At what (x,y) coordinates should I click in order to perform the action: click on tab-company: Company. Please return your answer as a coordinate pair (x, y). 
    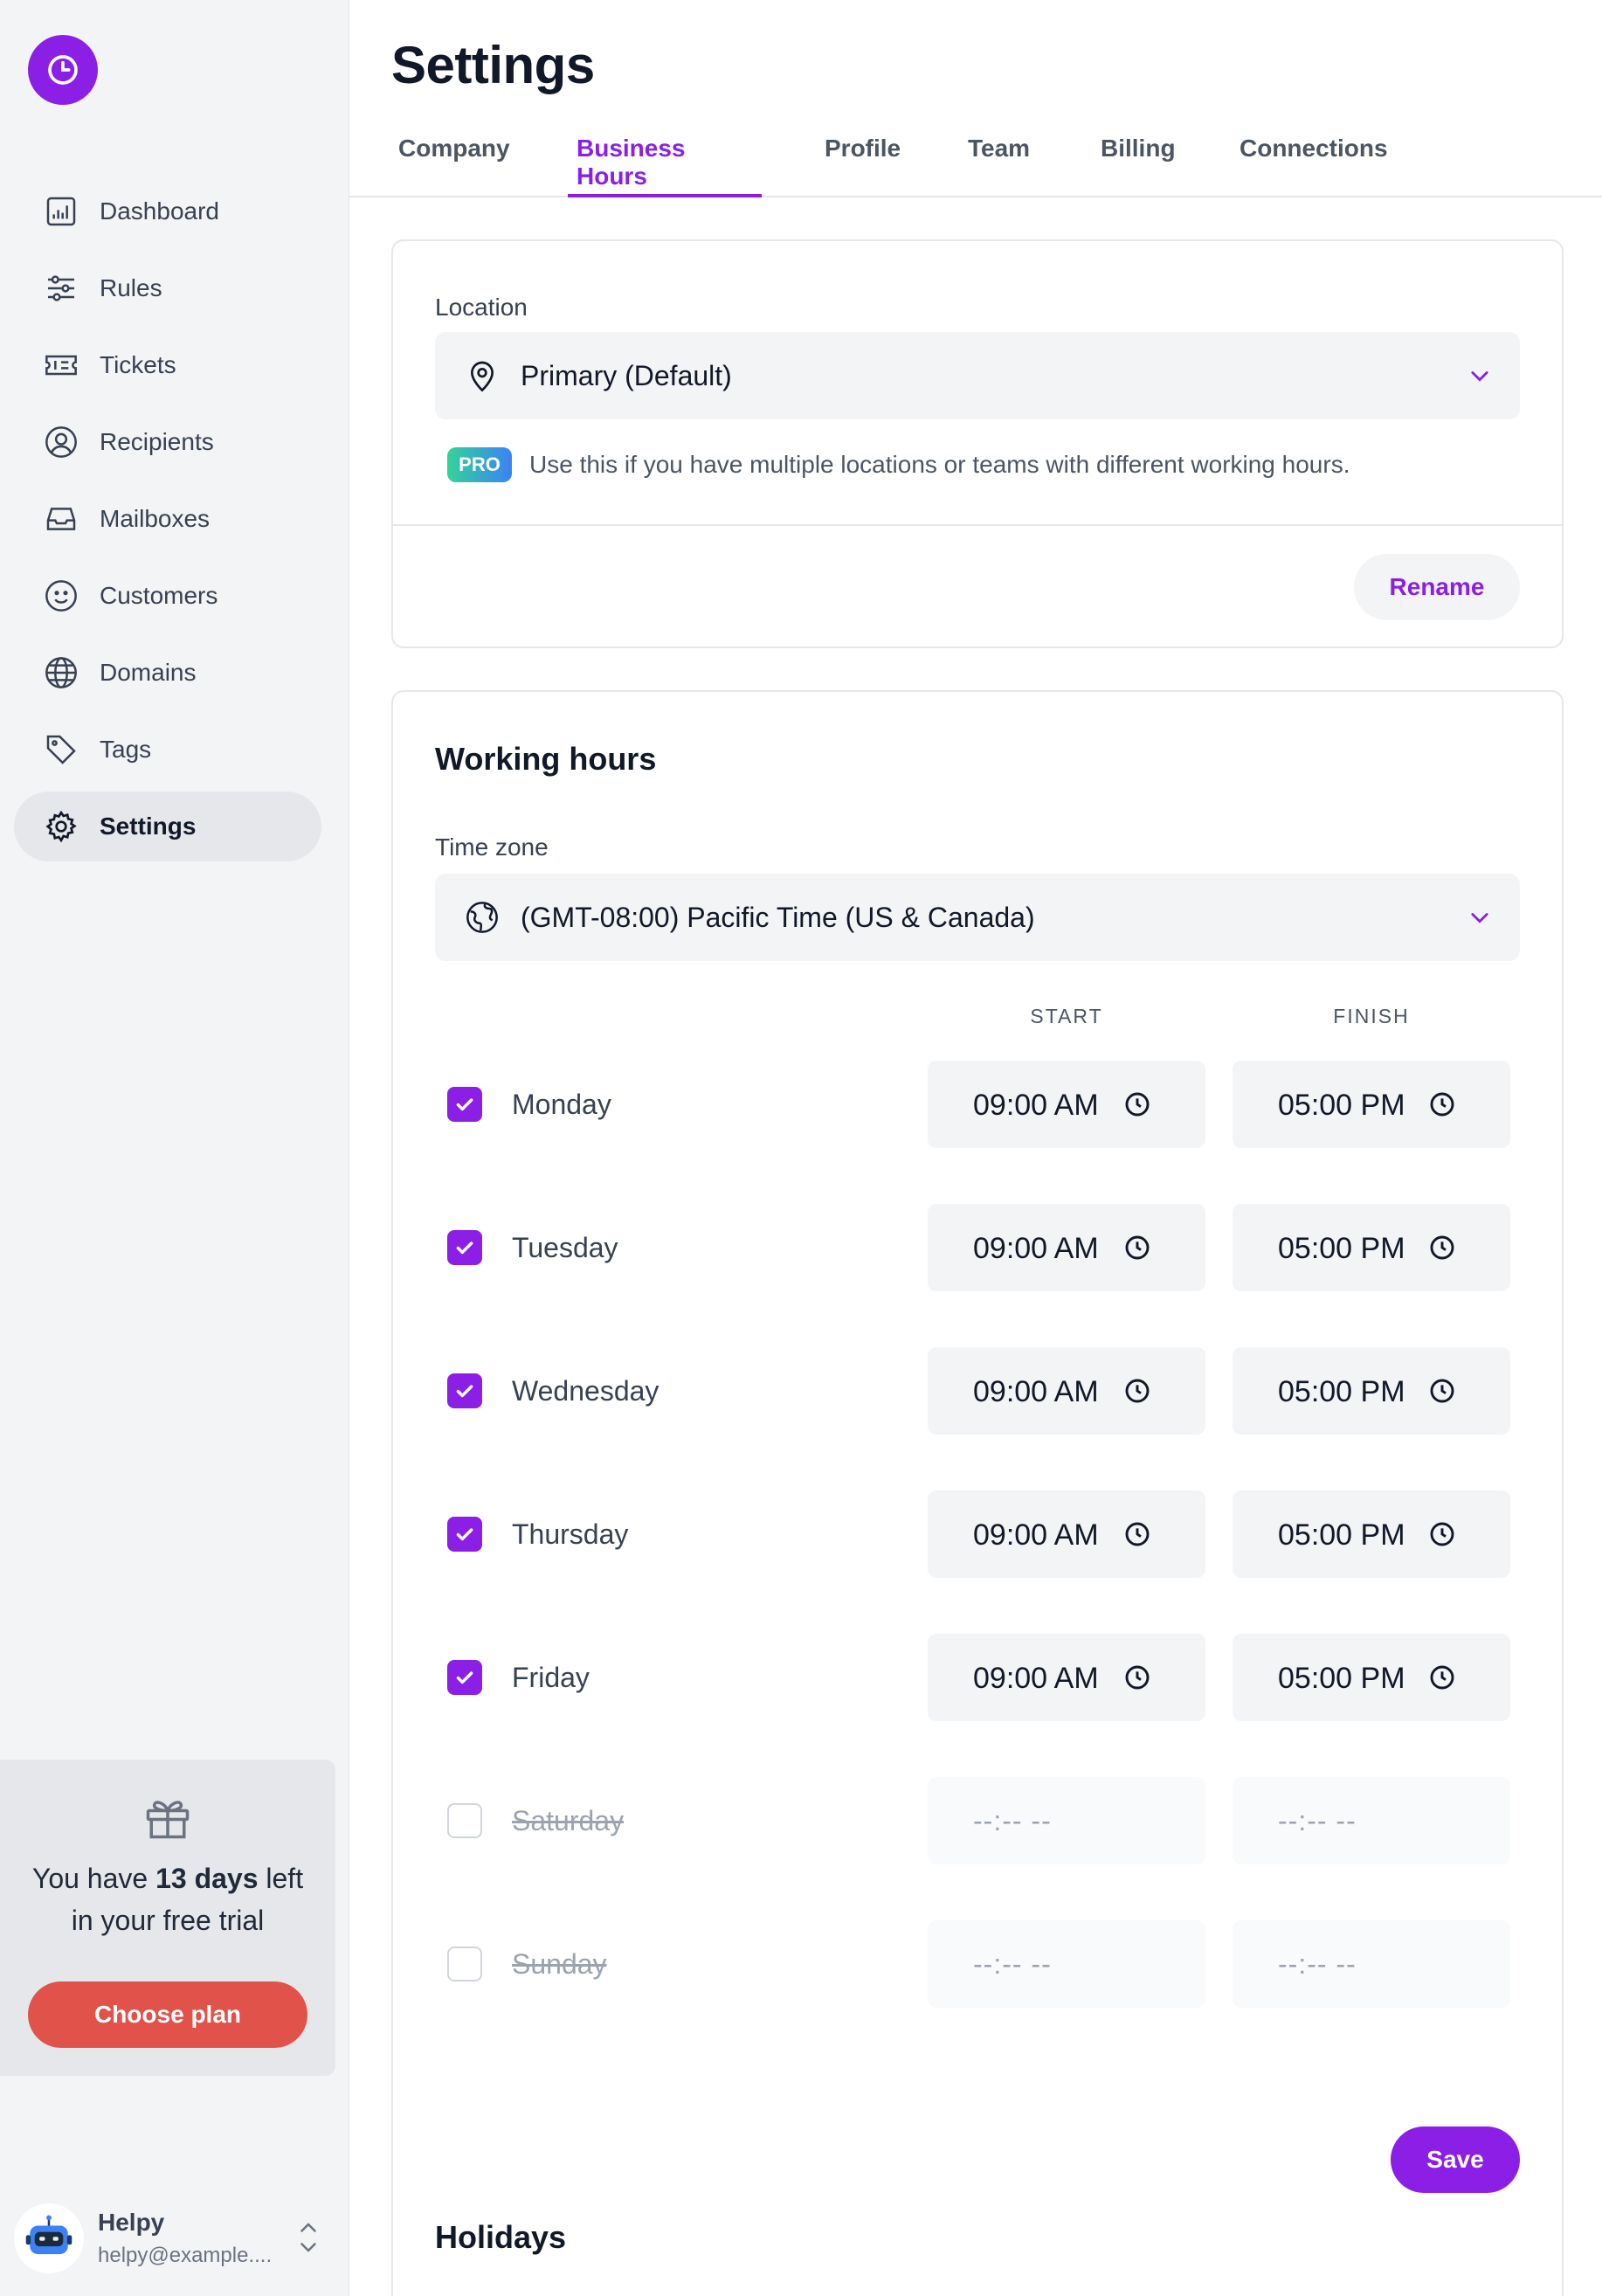
    Looking at the image, I should click on (454, 163).